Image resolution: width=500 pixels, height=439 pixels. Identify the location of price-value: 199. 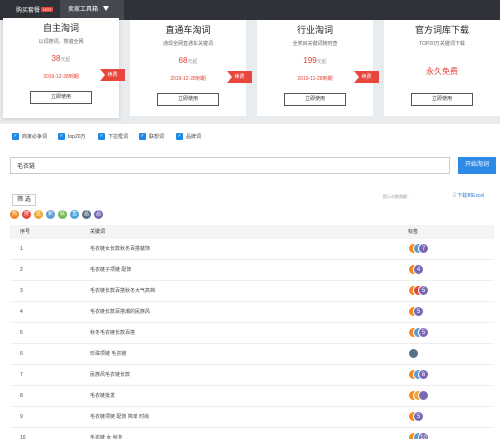
(310, 60).